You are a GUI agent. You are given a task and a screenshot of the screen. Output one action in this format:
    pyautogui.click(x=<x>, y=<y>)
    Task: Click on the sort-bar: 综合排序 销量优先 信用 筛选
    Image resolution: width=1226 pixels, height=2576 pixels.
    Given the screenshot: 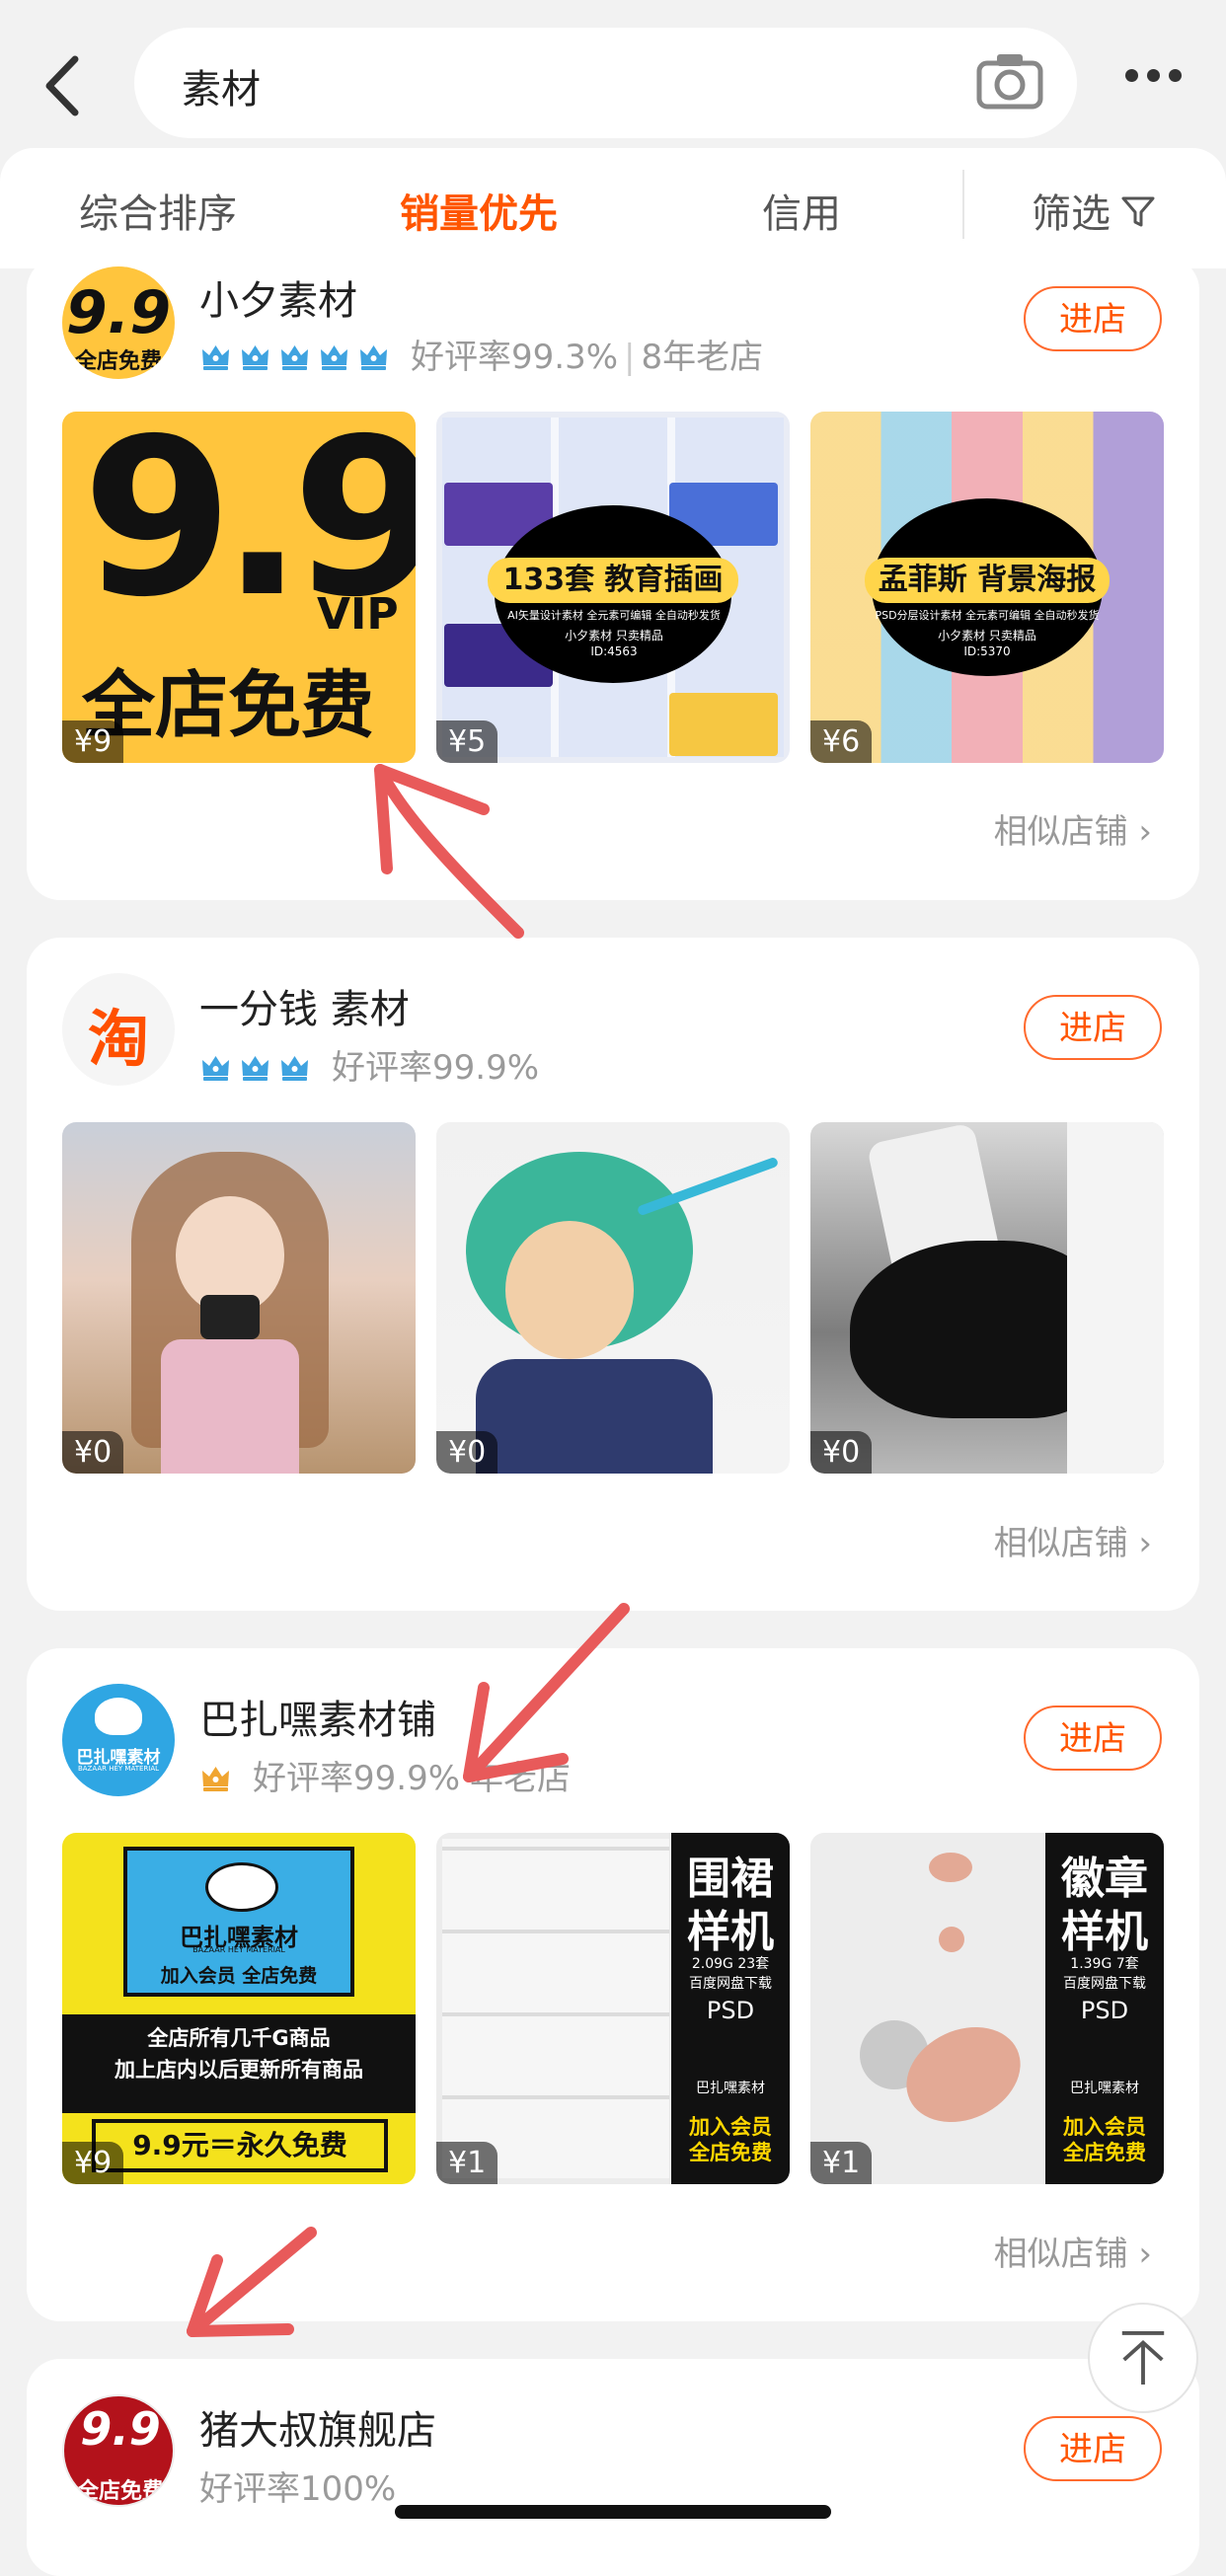 What is the action you would take?
    pyautogui.click(x=613, y=208)
    